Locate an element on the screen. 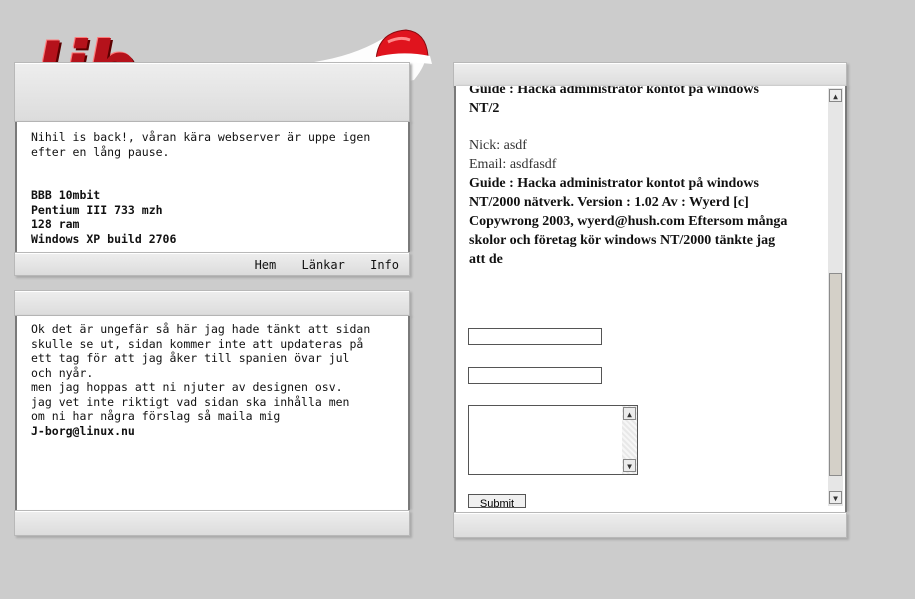  guestbook-scrollbar: ▲ ▼ is located at coordinates (835, 297).